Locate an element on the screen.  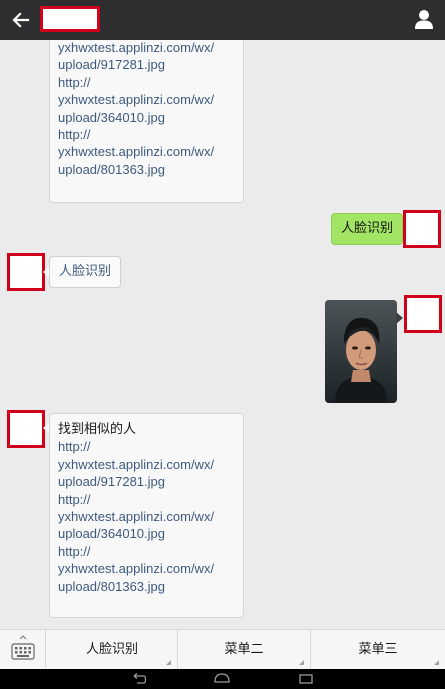
portrait-image is located at coordinates (361, 351).